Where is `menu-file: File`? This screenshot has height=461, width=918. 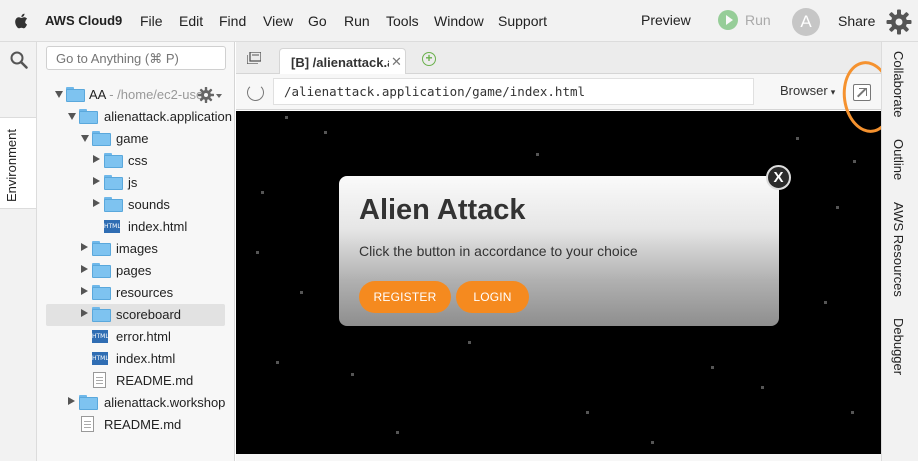
menu-file: File is located at coordinates (151, 21).